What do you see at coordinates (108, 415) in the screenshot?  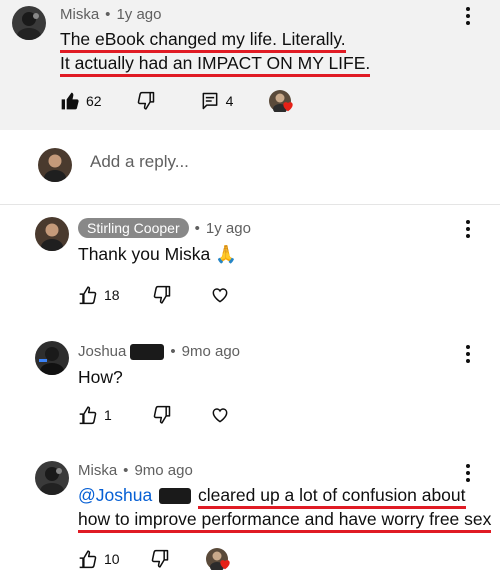 I see `like-count: 1` at bounding box center [108, 415].